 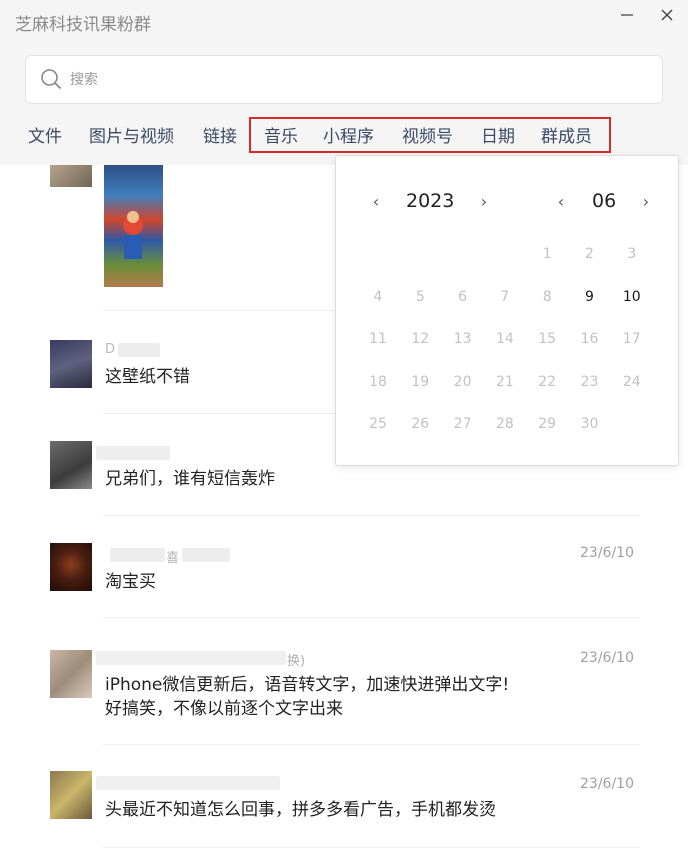 I want to click on minimize-icon, so click(x=627, y=17).